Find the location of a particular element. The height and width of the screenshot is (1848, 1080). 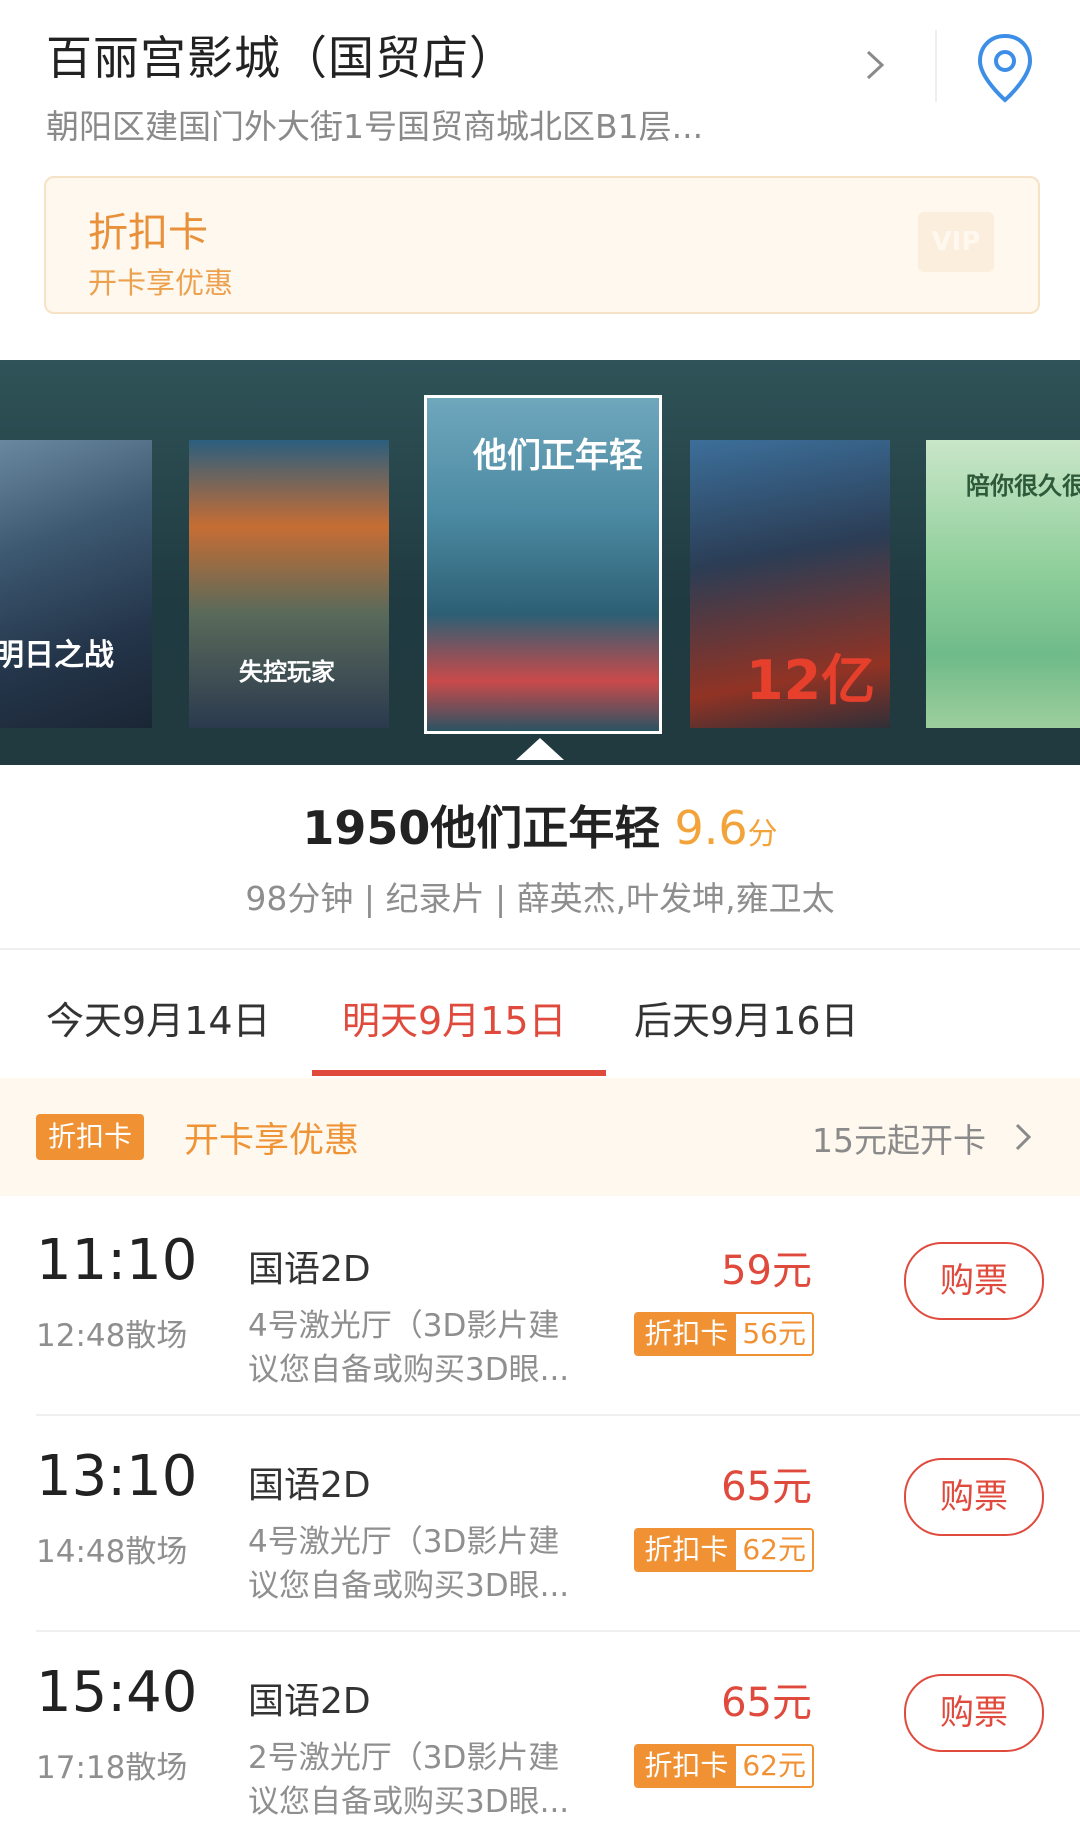

poster-title: 他们正年轻 is located at coordinates (558, 456).